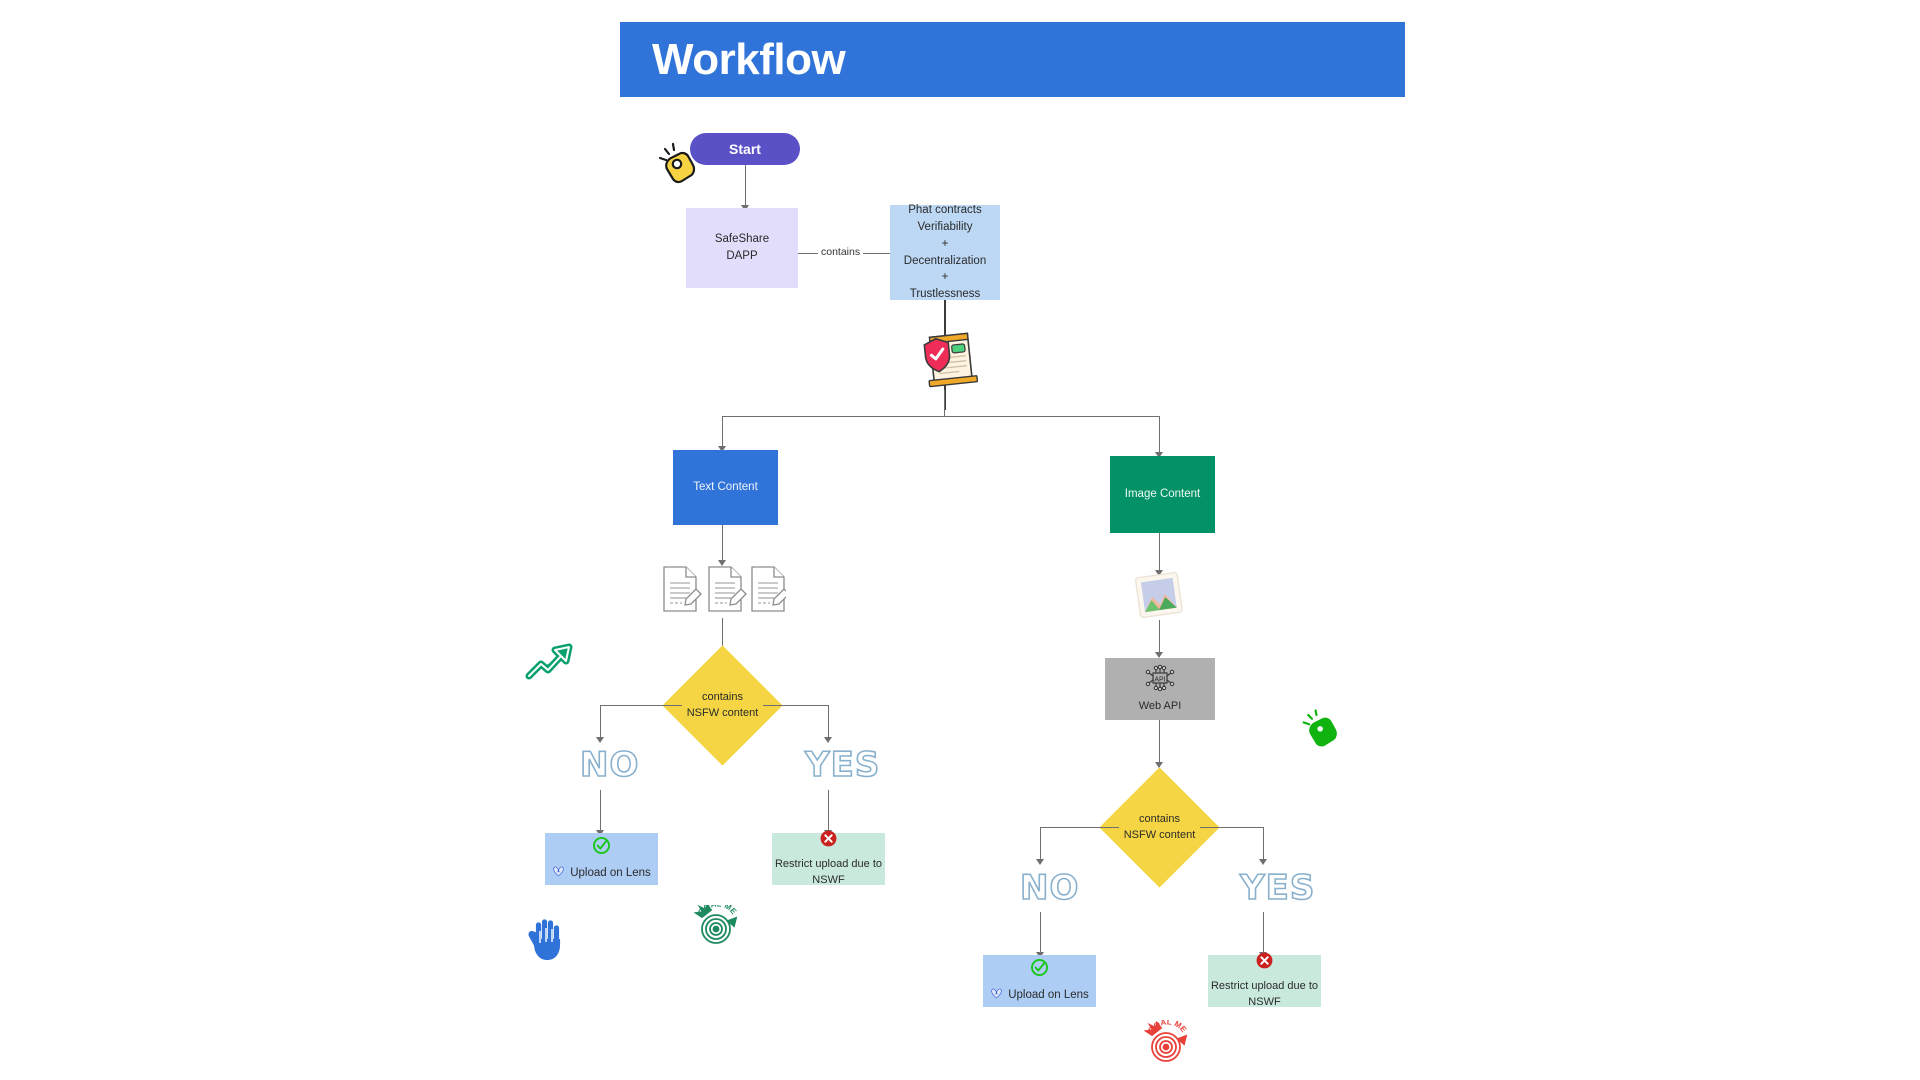 The image size is (1920, 1080). What do you see at coordinates (742, 256) in the screenshot?
I see `safeshare-line-2: DAPP` at bounding box center [742, 256].